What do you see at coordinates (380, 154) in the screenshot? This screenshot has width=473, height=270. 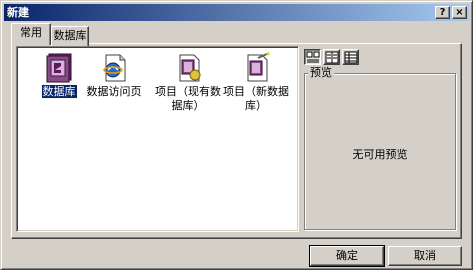 I see `preview-empty-text: 无可用预览` at bounding box center [380, 154].